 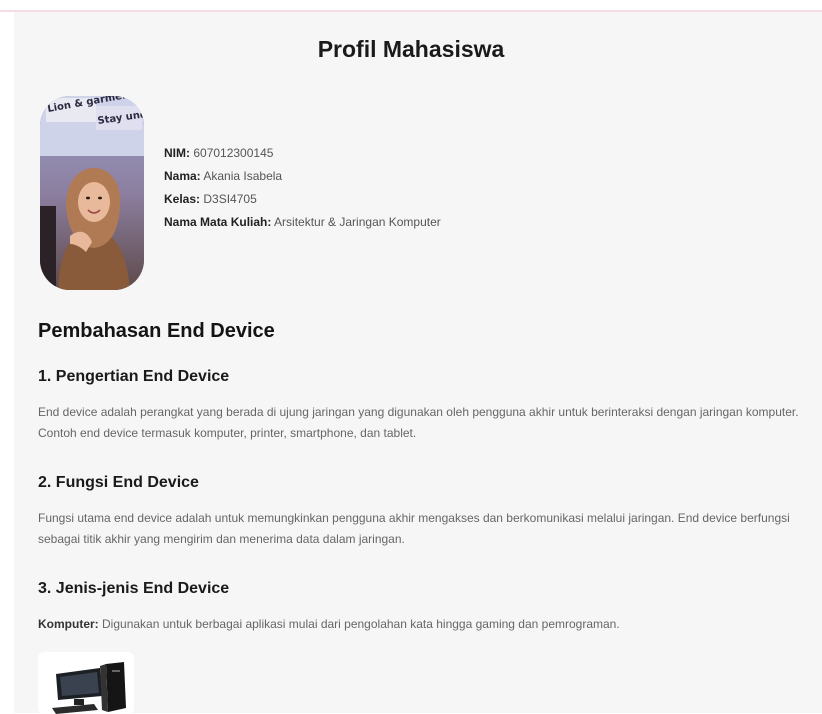 What do you see at coordinates (134, 588) in the screenshot?
I see `subheading-jenis: 3. Jenis-jenis End Device` at bounding box center [134, 588].